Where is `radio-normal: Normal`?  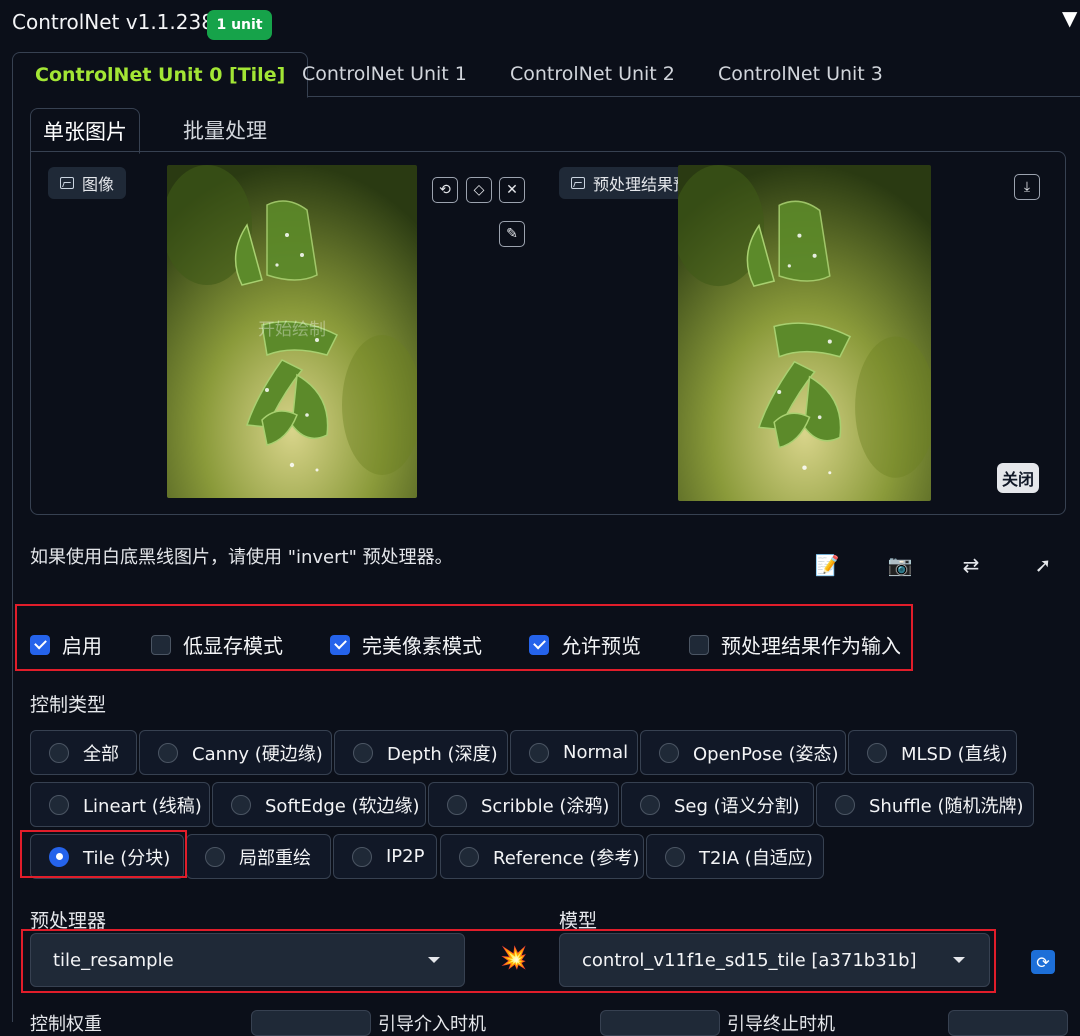
radio-normal: Normal is located at coordinates (574, 752).